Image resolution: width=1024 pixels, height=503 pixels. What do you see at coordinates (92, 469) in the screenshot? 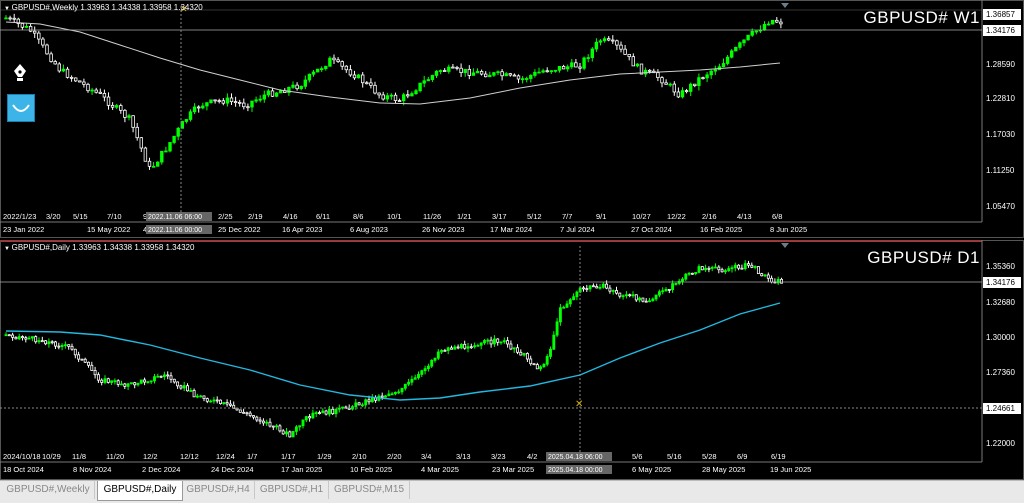
I see `time-axis-label: 8 Nov 2024` at bounding box center [92, 469].